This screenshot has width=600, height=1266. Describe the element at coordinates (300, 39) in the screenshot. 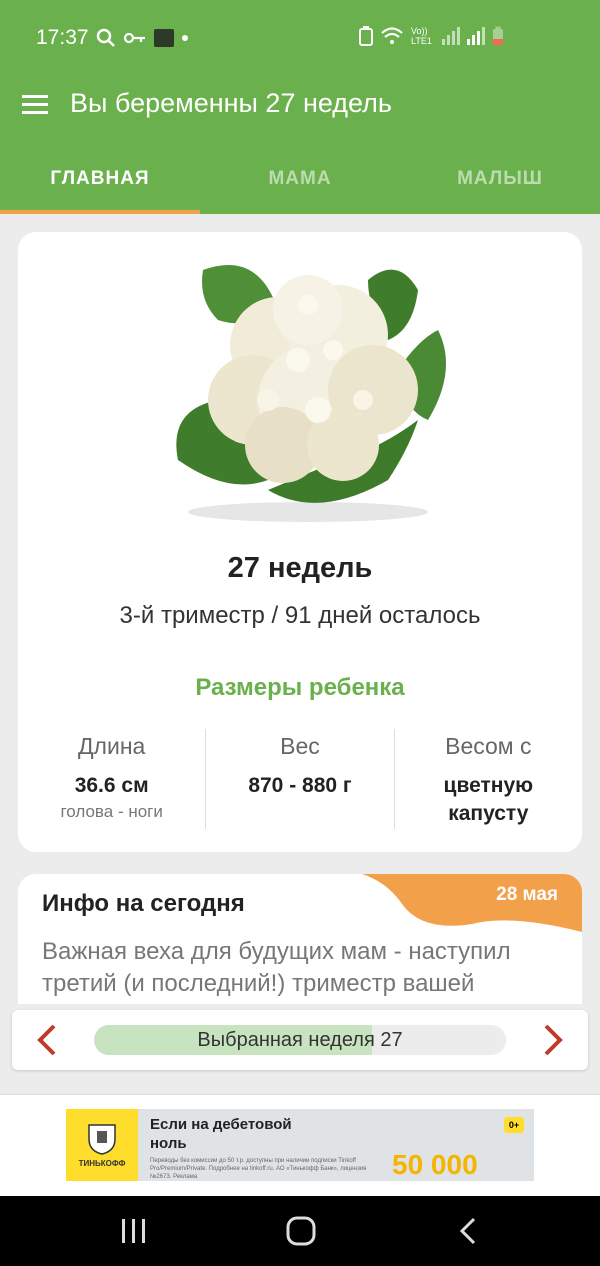

I see `status-bar: 17:37 Vo)) LTE1` at that location.